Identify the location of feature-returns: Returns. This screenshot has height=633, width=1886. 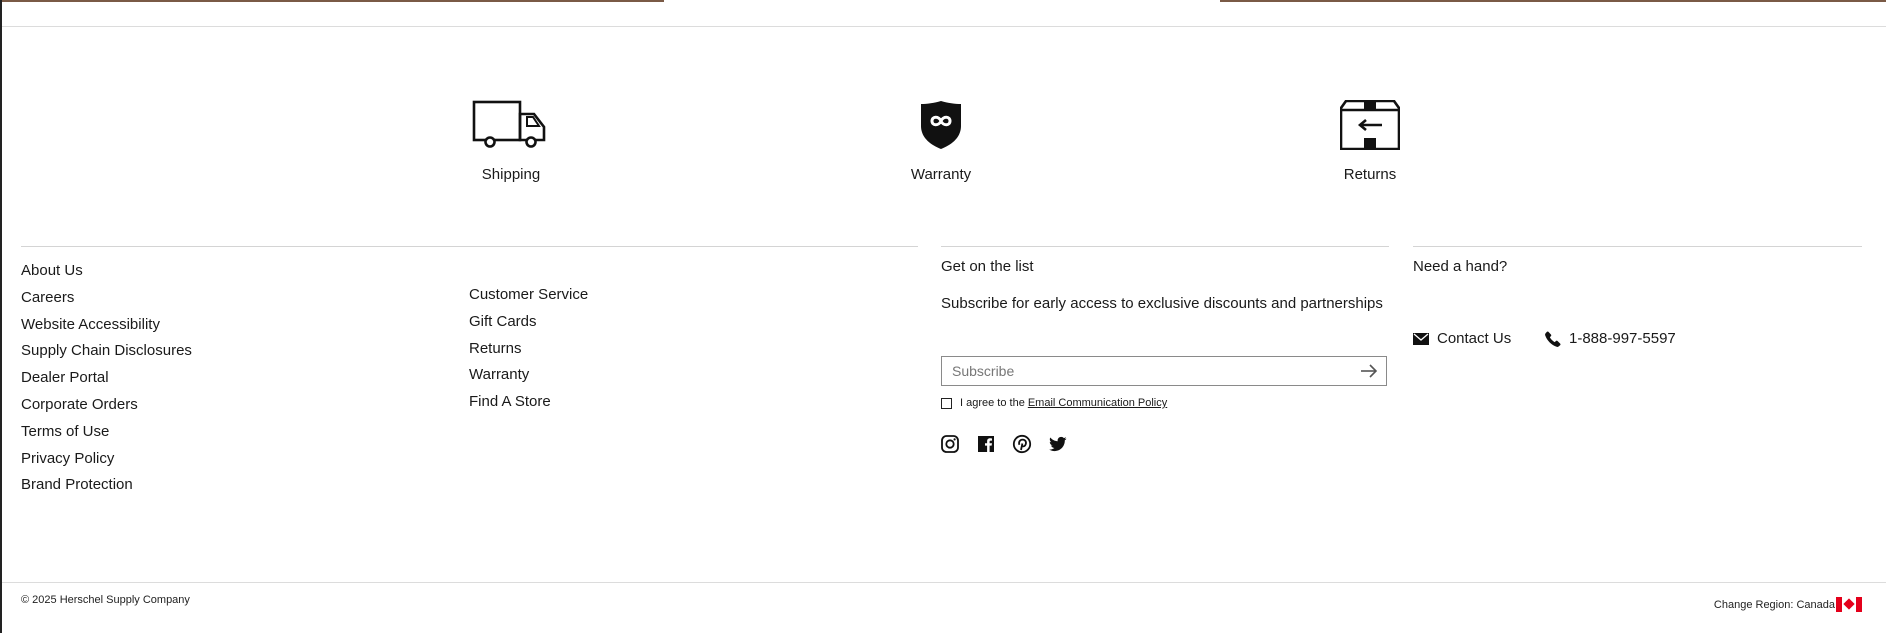
(1370, 139).